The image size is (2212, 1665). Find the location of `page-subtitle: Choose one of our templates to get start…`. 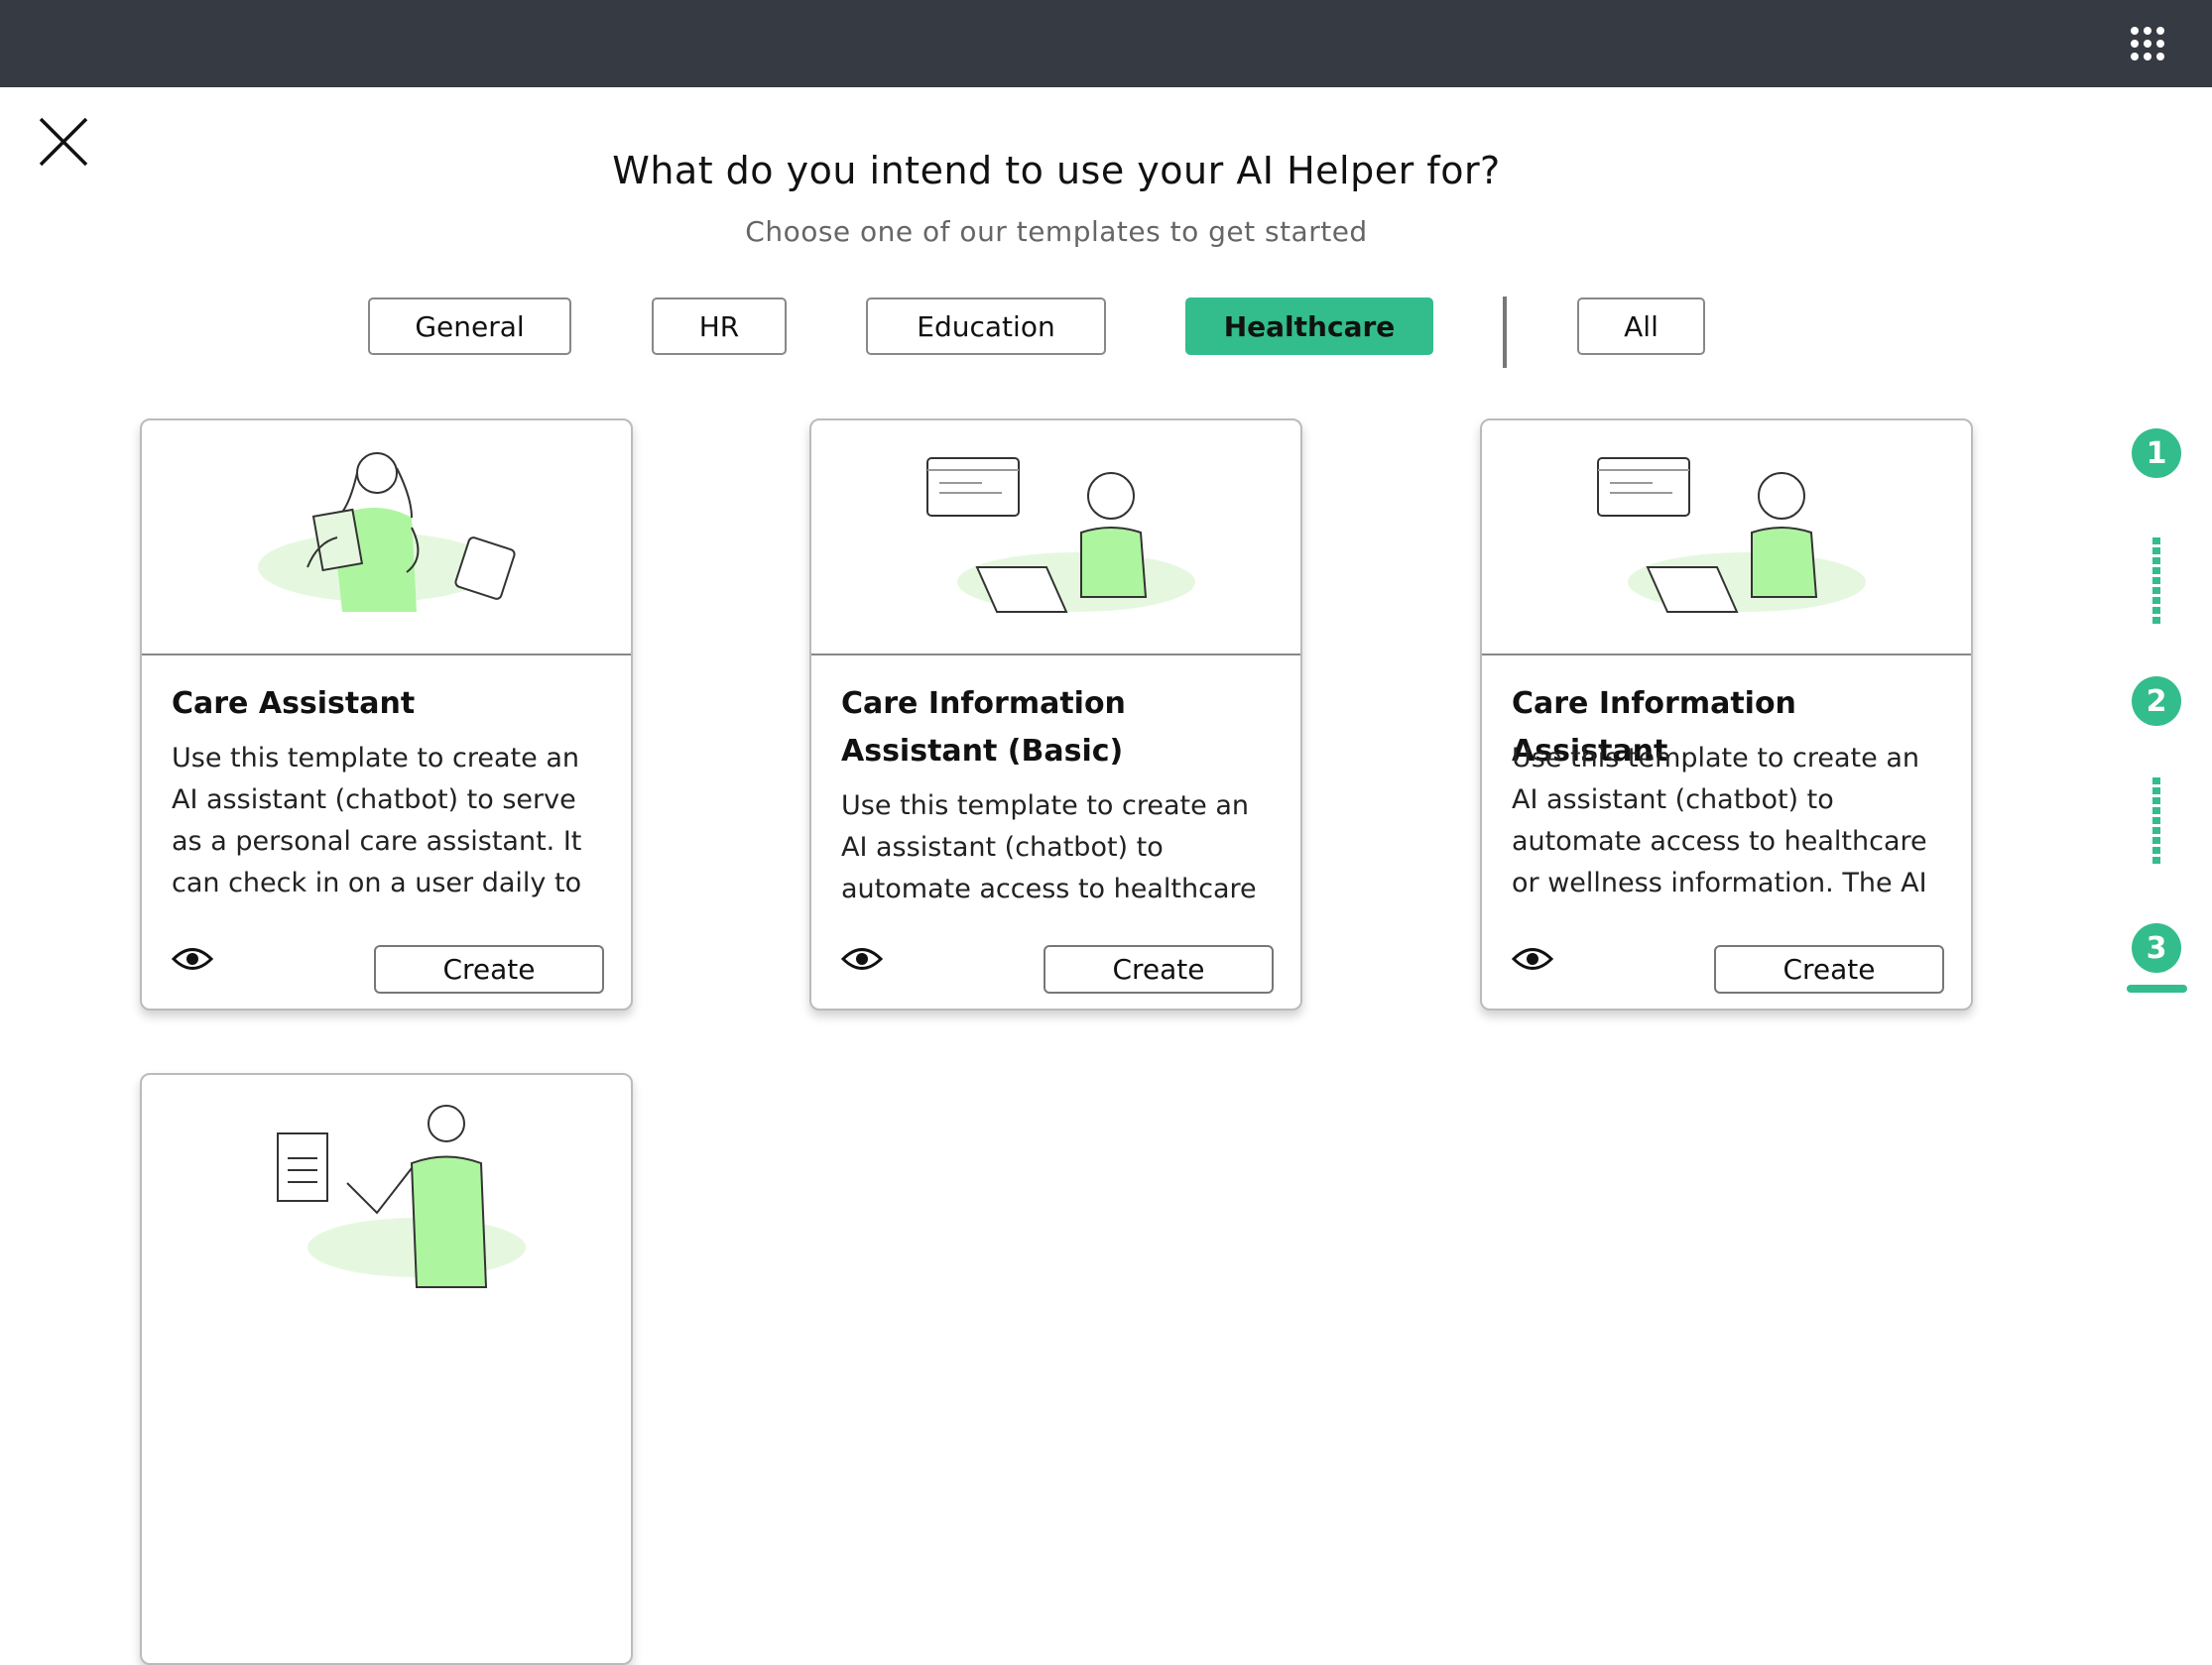

page-subtitle: Choose one of our templates to get start… is located at coordinates (1056, 231).